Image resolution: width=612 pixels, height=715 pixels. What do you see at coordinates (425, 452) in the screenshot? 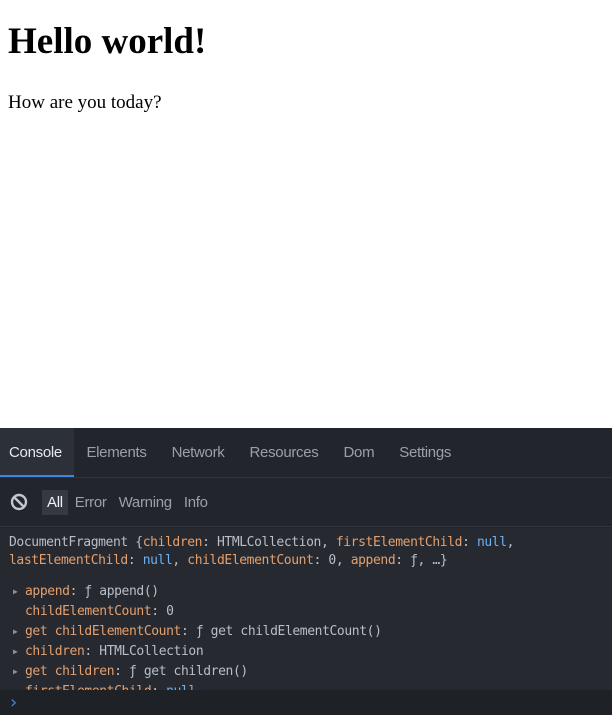
I see `tab-settings: Settings` at bounding box center [425, 452].